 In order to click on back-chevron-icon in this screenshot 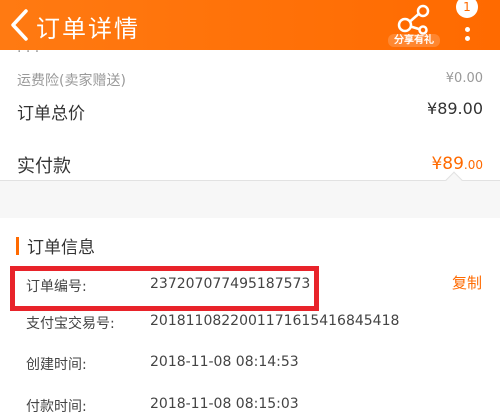, I will do `click(19, 25)`.